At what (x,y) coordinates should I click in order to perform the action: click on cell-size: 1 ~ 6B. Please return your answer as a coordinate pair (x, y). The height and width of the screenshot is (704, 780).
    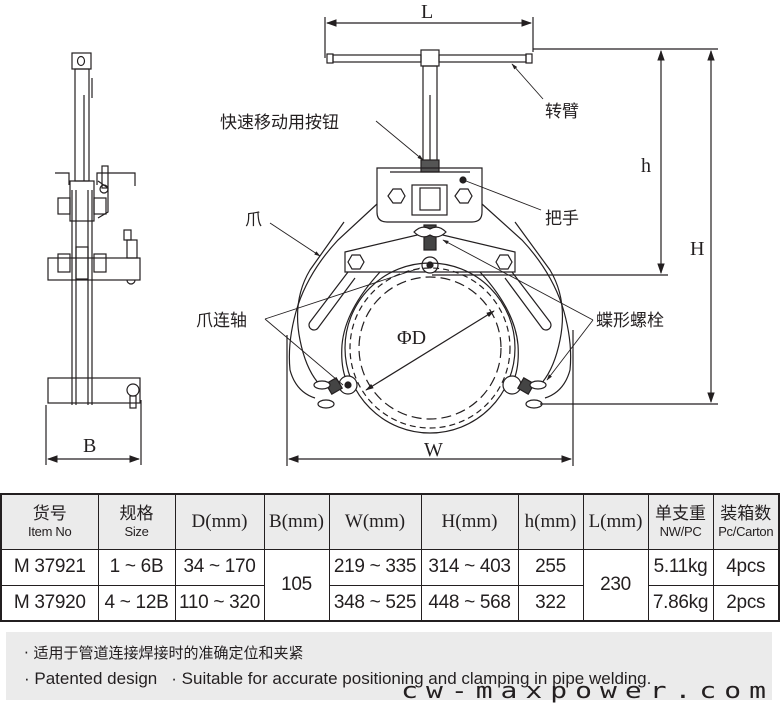
    Looking at the image, I should click on (136, 567).